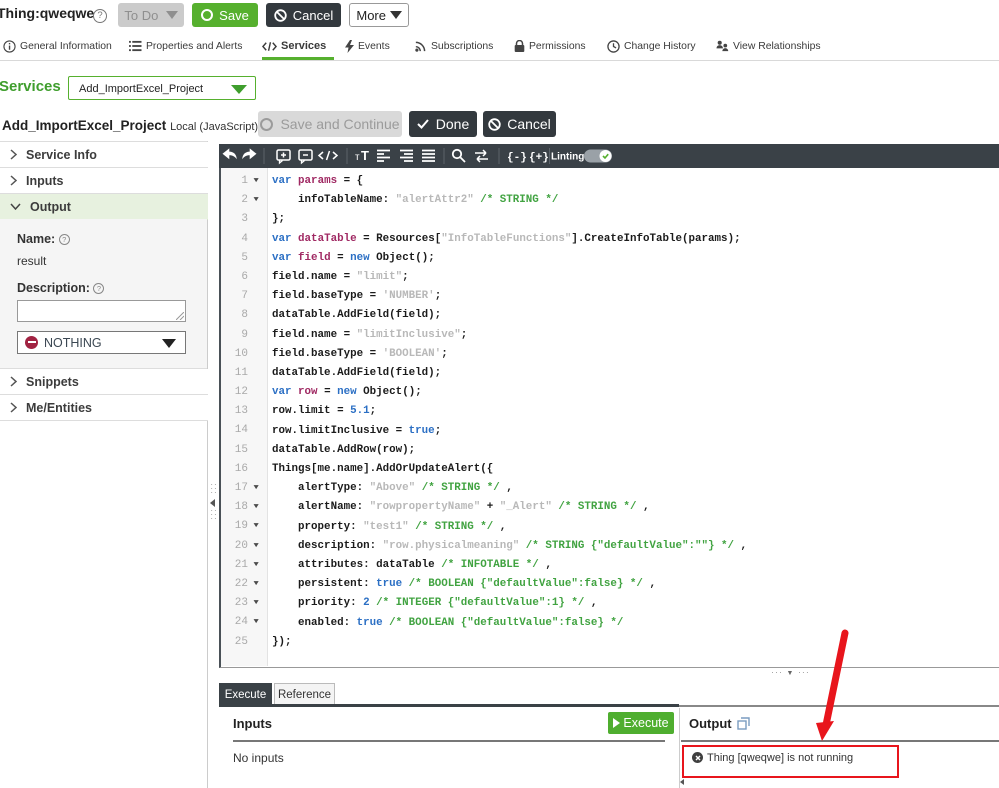 This screenshot has height=788, width=999. What do you see at coordinates (567, 157) in the screenshot?
I see `svg-text: Linting` at bounding box center [567, 157].